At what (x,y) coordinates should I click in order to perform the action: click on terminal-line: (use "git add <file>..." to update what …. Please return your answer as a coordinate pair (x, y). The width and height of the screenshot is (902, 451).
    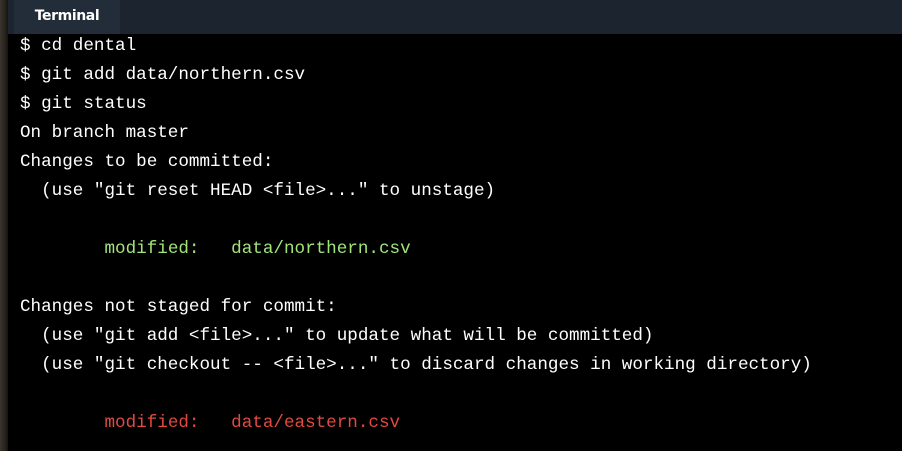
    Looking at the image, I should click on (337, 336).